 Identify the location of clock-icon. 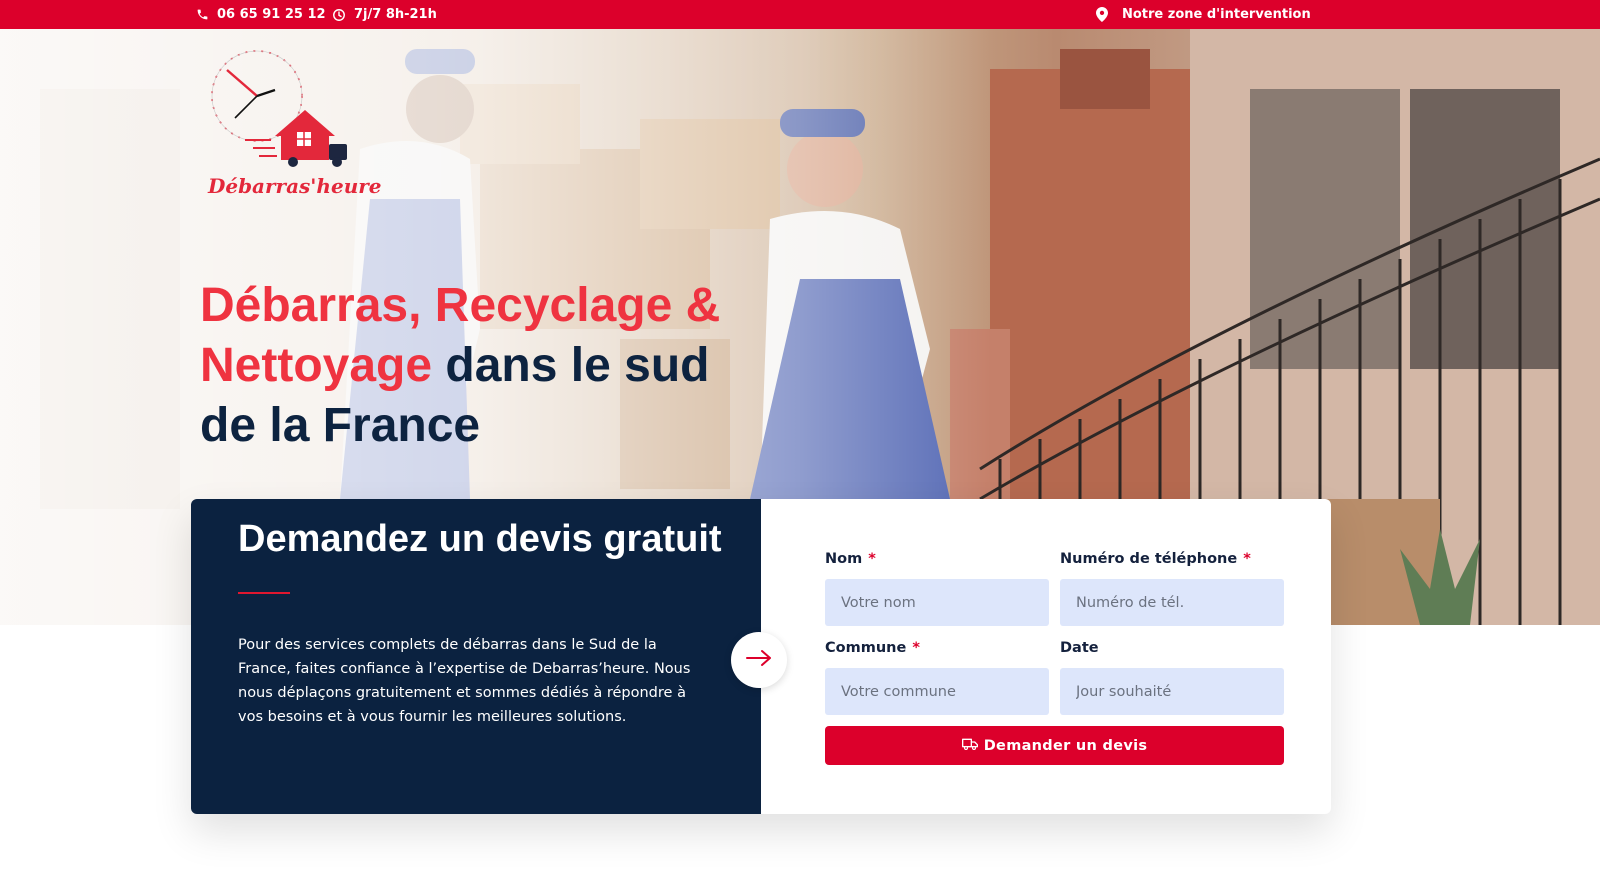
(339, 15).